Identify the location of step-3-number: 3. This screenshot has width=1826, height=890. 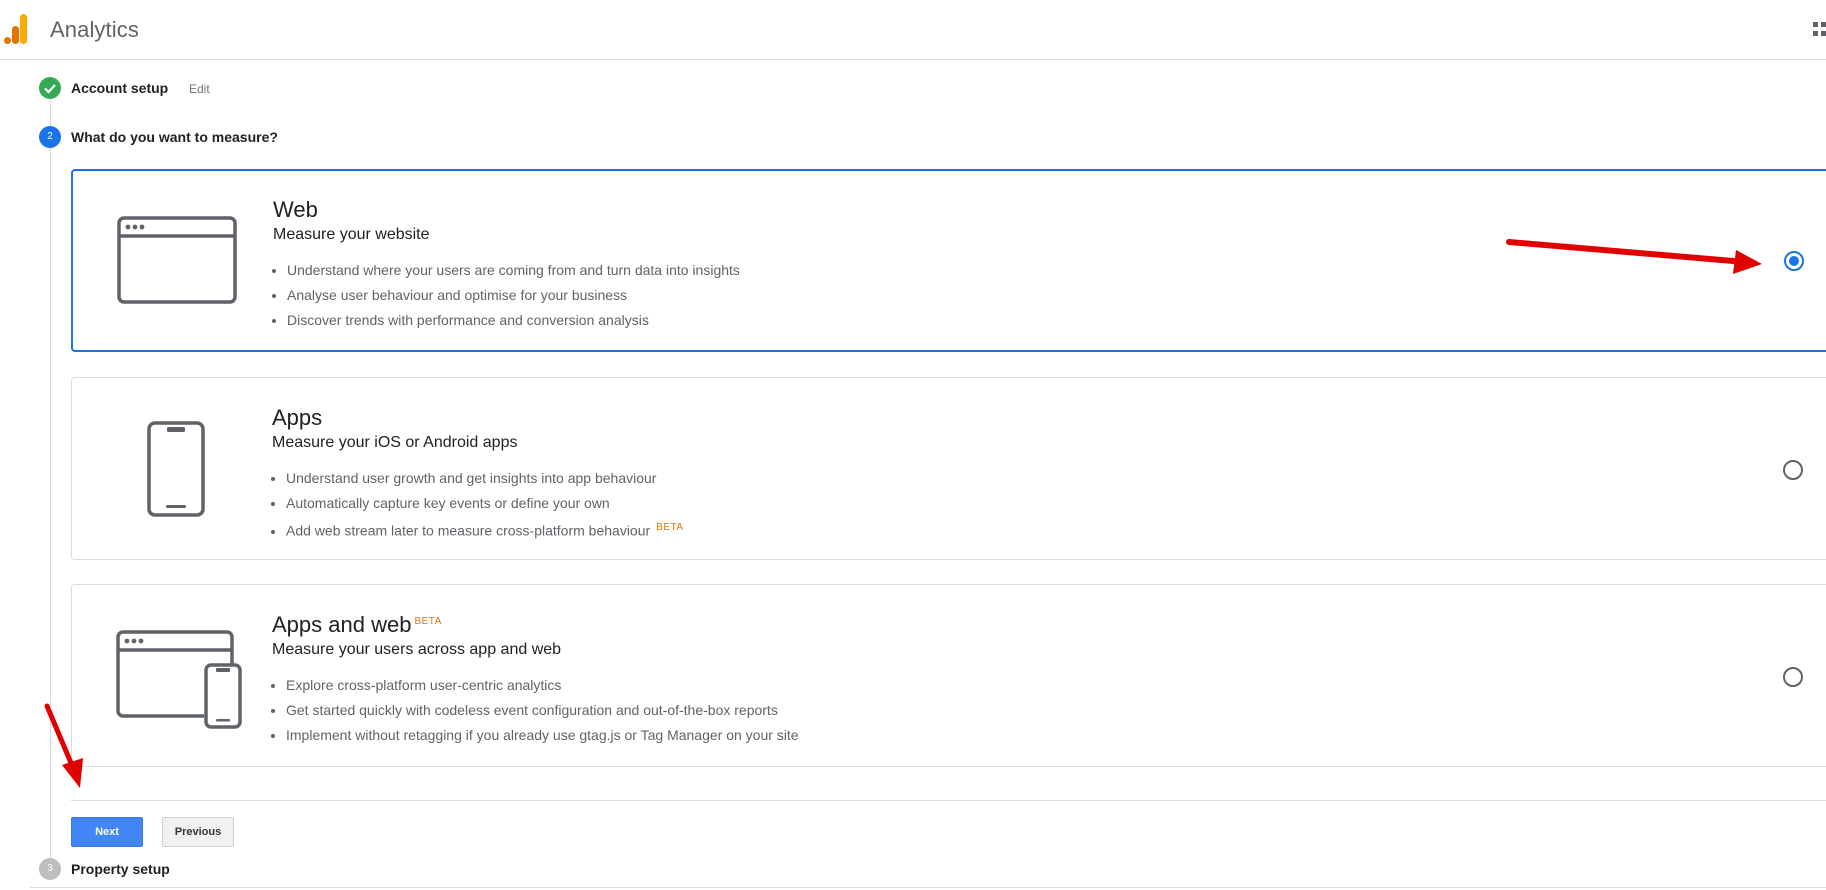
(50, 869).